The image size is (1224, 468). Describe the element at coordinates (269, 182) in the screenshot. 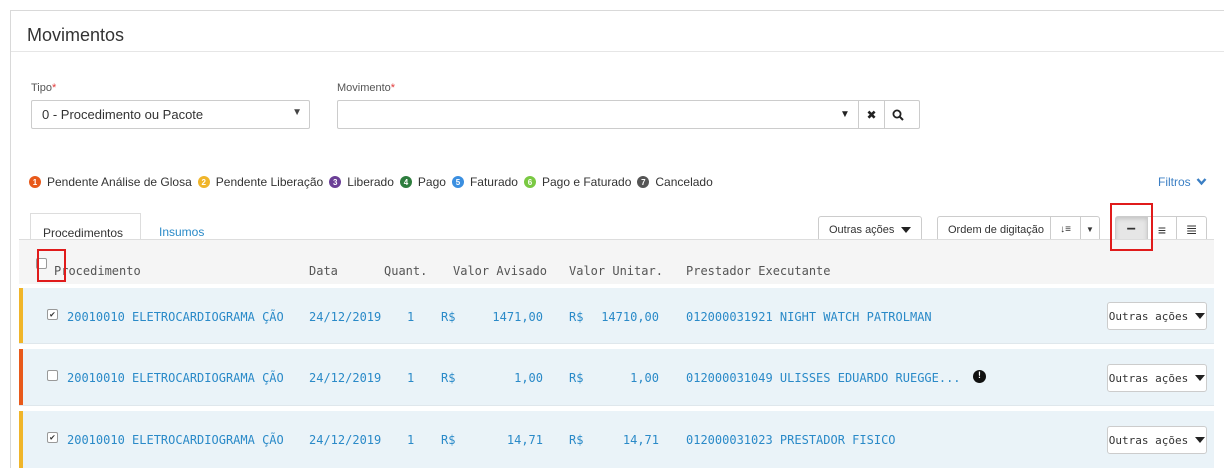

I see `legend-label: Pendente Liberação` at that location.